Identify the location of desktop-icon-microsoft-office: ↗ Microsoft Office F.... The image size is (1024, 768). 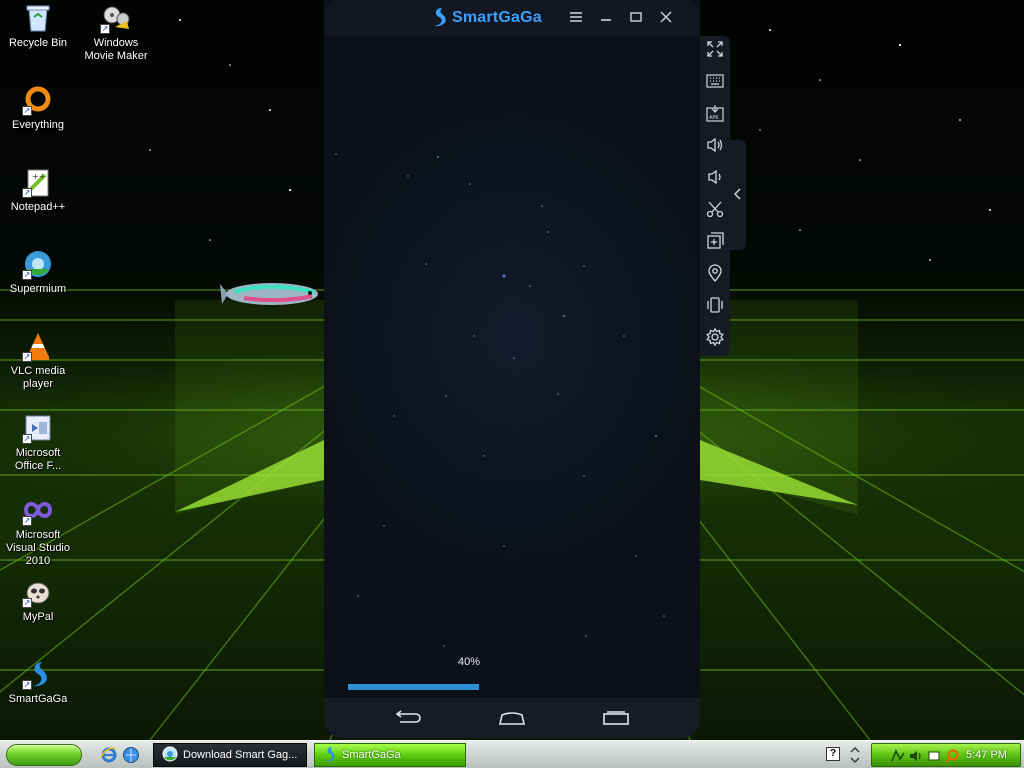
(38, 442).